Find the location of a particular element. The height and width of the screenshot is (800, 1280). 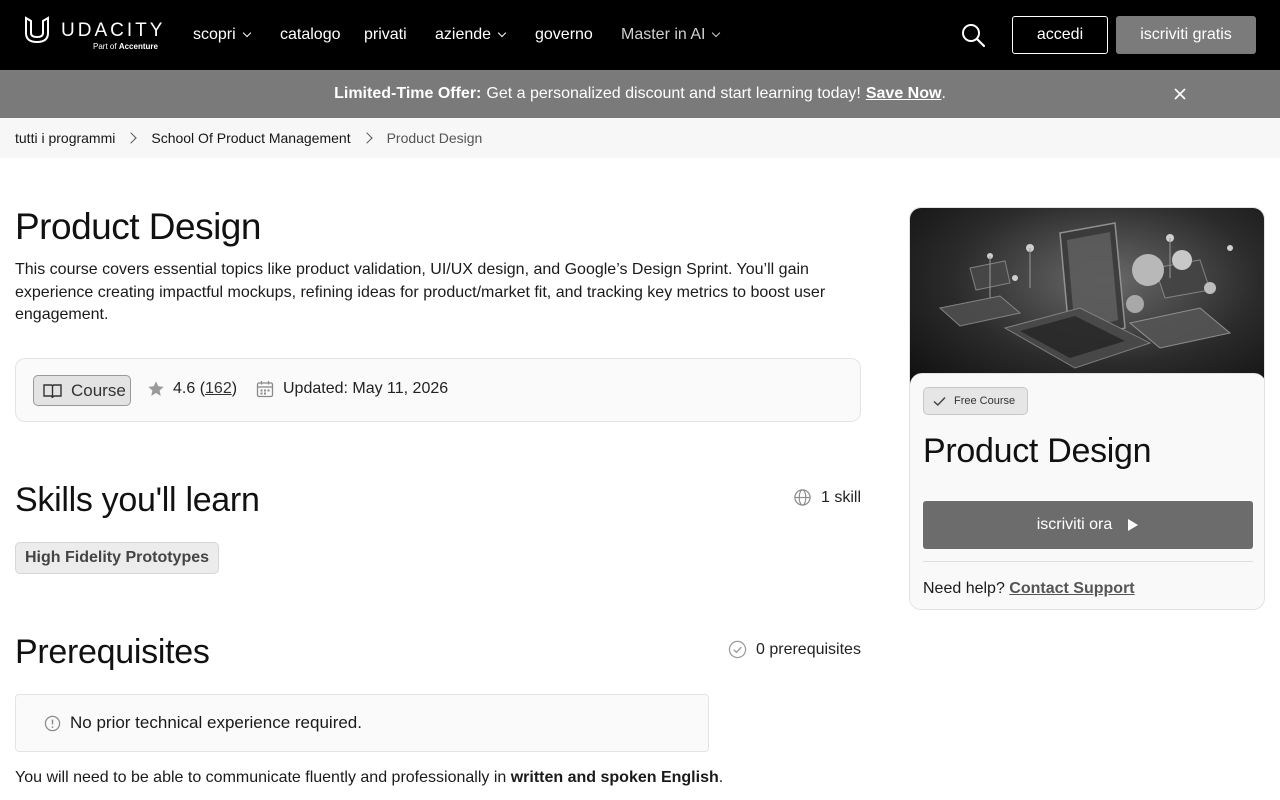

course-rating: 4.6 (162) is located at coordinates (192, 389).